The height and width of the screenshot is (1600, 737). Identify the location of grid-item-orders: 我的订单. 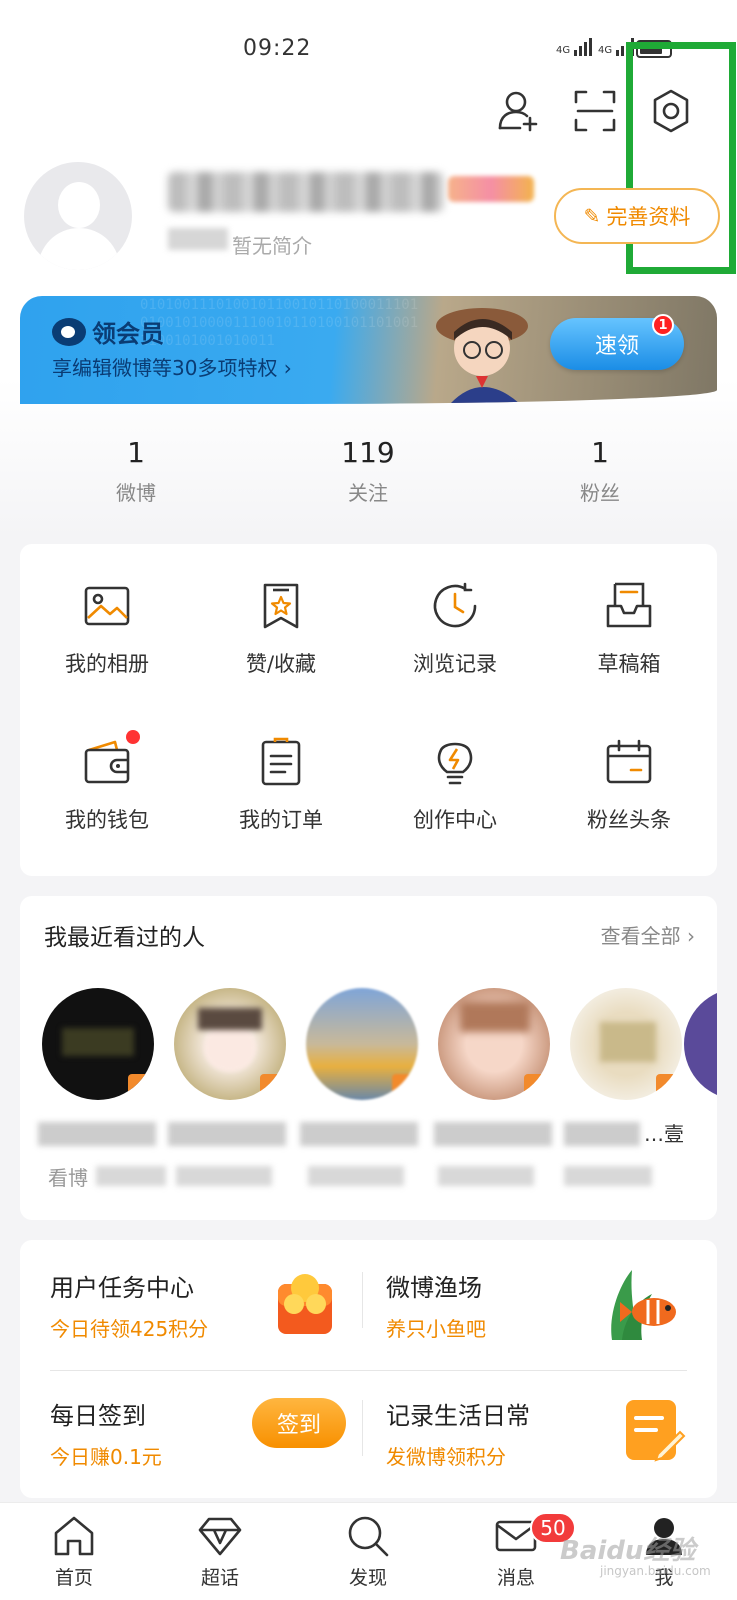
(281, 785).